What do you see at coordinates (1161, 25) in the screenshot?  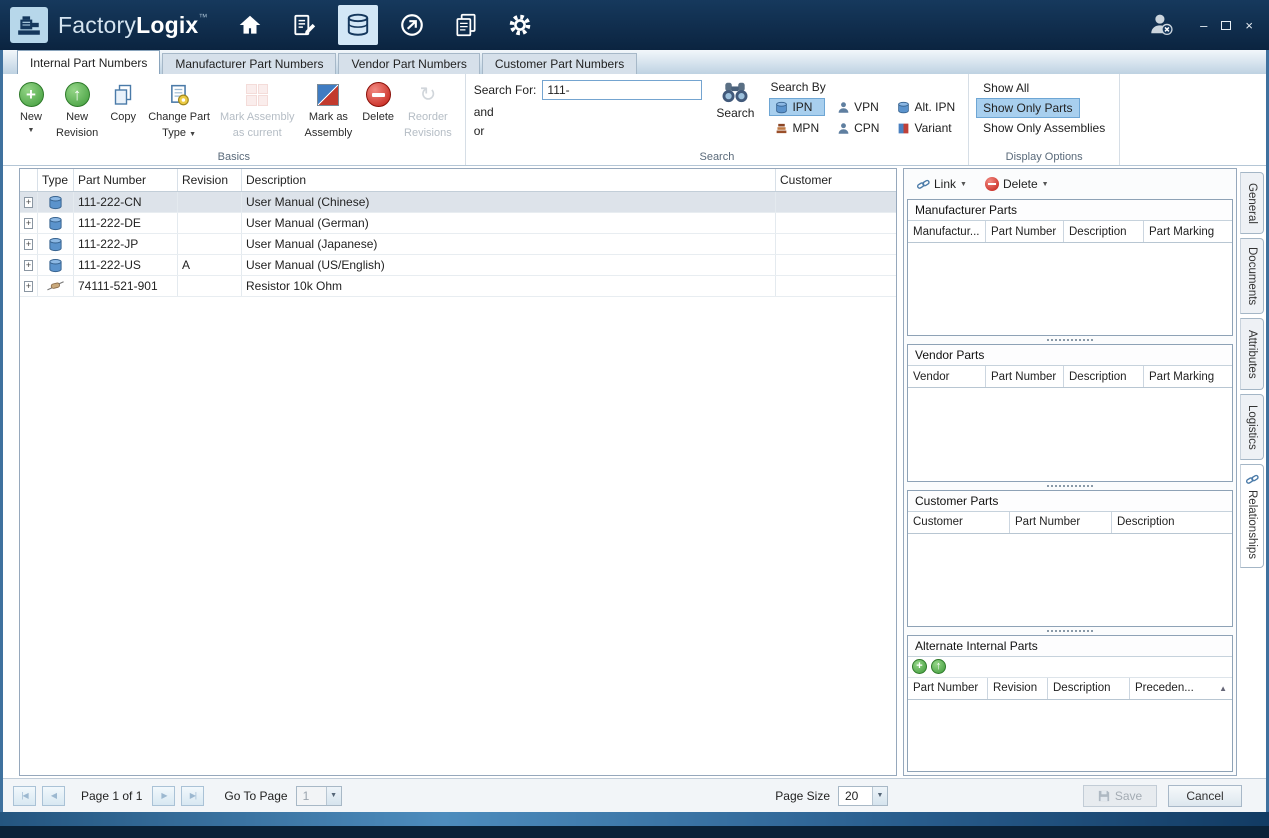 I see `user-account-button` at bounding box center [1161, 25].